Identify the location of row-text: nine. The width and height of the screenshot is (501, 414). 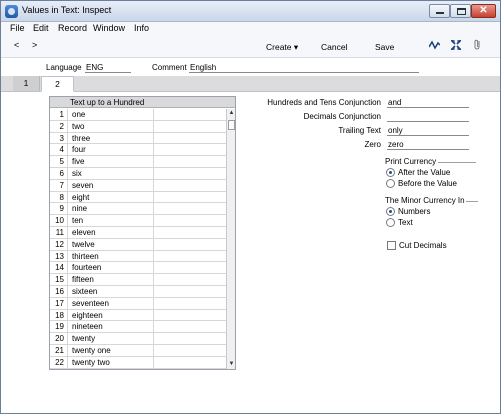
(79, 209).